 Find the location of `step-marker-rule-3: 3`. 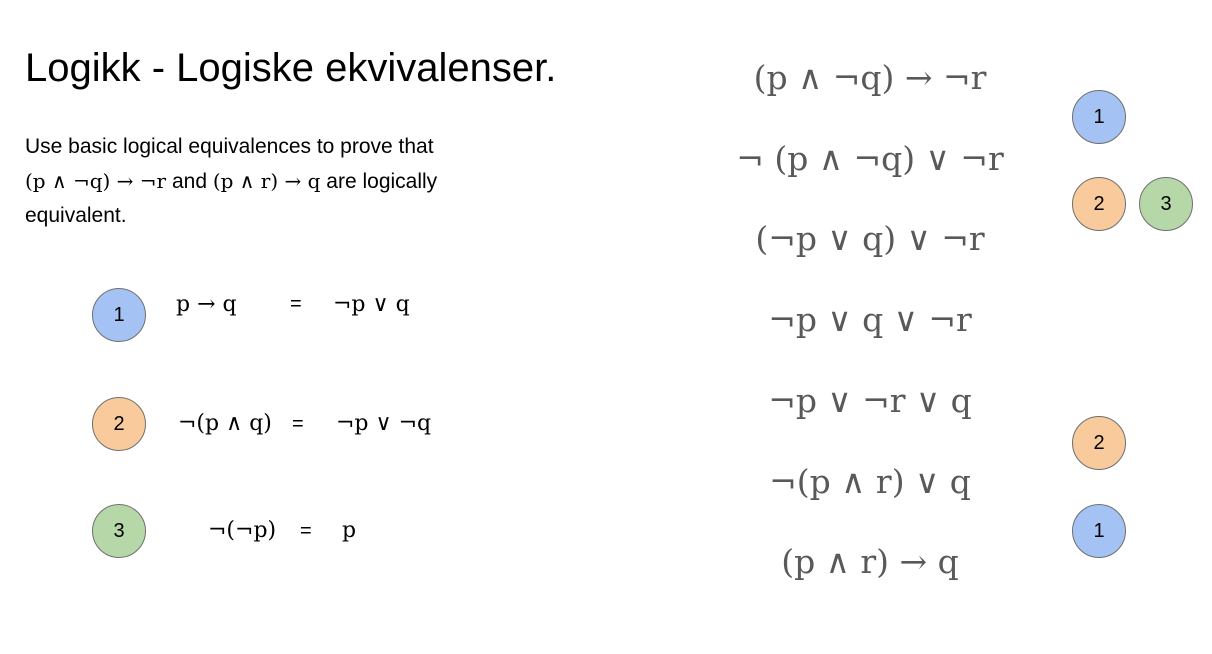

step-marker-rule-3: 3 is located at coordinates (1166, 204).